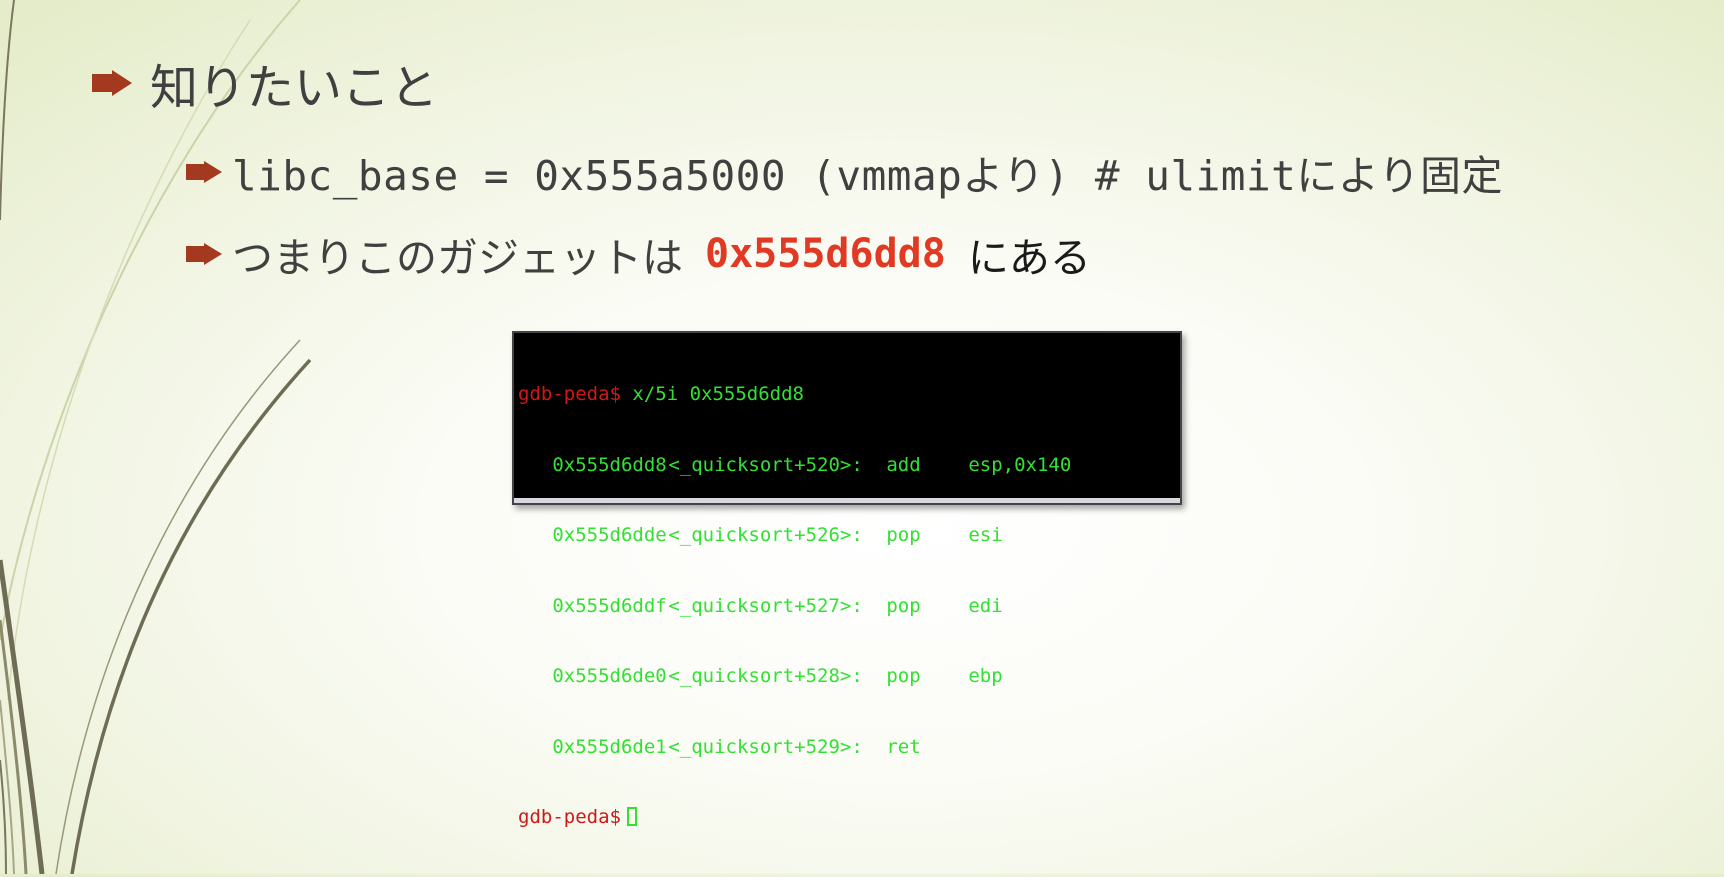  Describe the element at coordinates (718, 394) in the screenshot. I see `terminal-command: x/5i 0x555d6dd8` at that location.